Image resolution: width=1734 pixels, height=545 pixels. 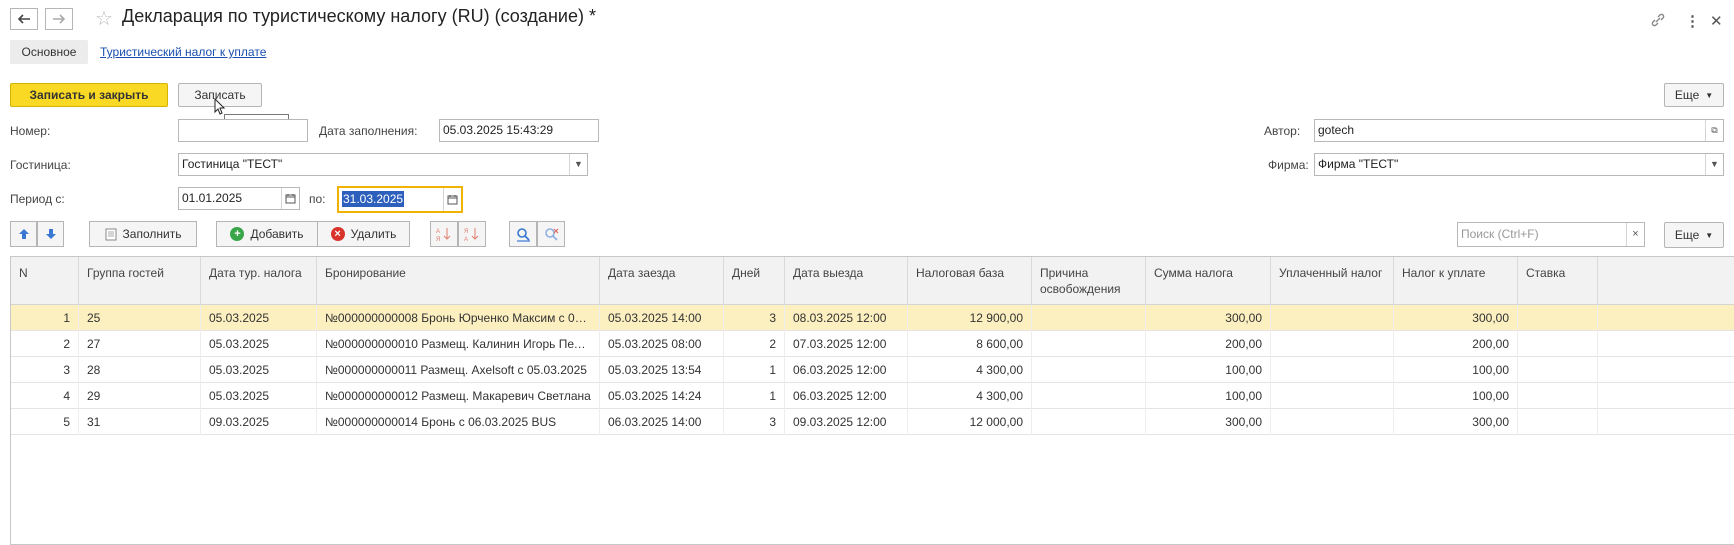 What do you see at coordinates (1551, 234) in the screenshot?
I see `search-input: Поиск (Ctrl+F) ×` at bounding box center [1551, 234].